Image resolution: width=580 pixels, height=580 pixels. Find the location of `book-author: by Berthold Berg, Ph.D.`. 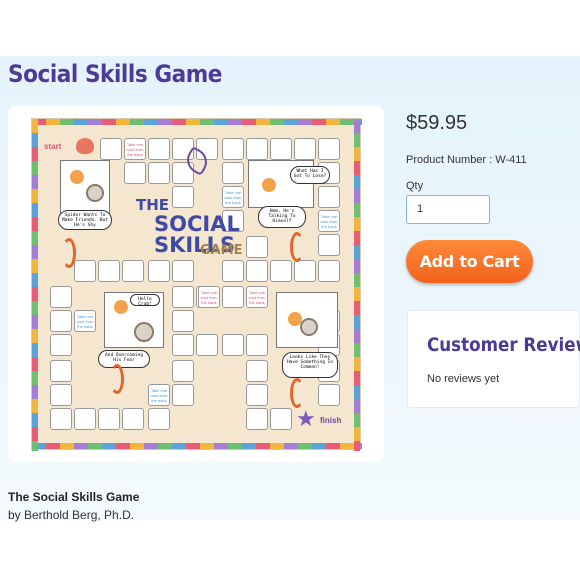

book-author: by Berthold Berg, Ph.D. is located at coordinates (71, 515).